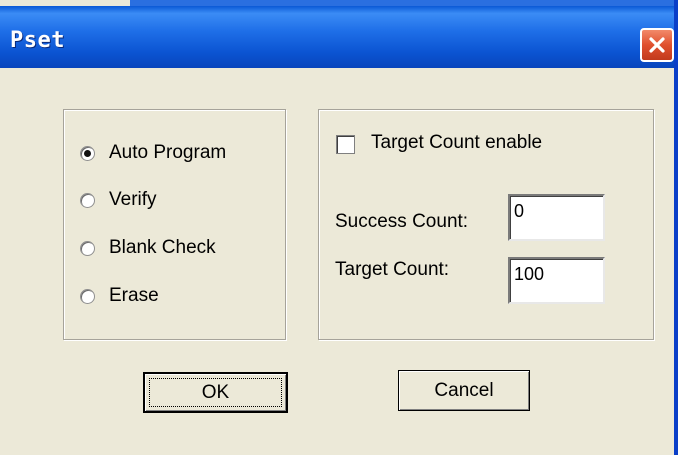  I want to click on cancel-button: Cancel, so click(464, 390).